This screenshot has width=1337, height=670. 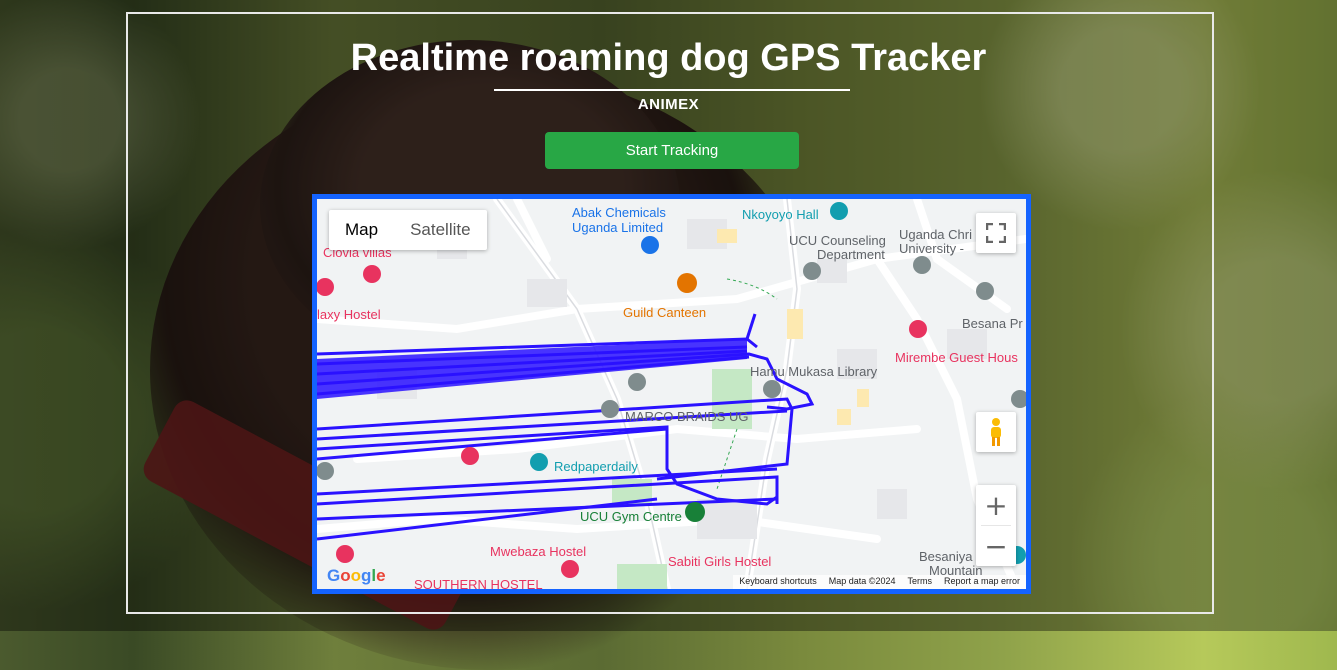 I want to click on map-label: Nkoyoyo Hall, so click(x=780, y=214).